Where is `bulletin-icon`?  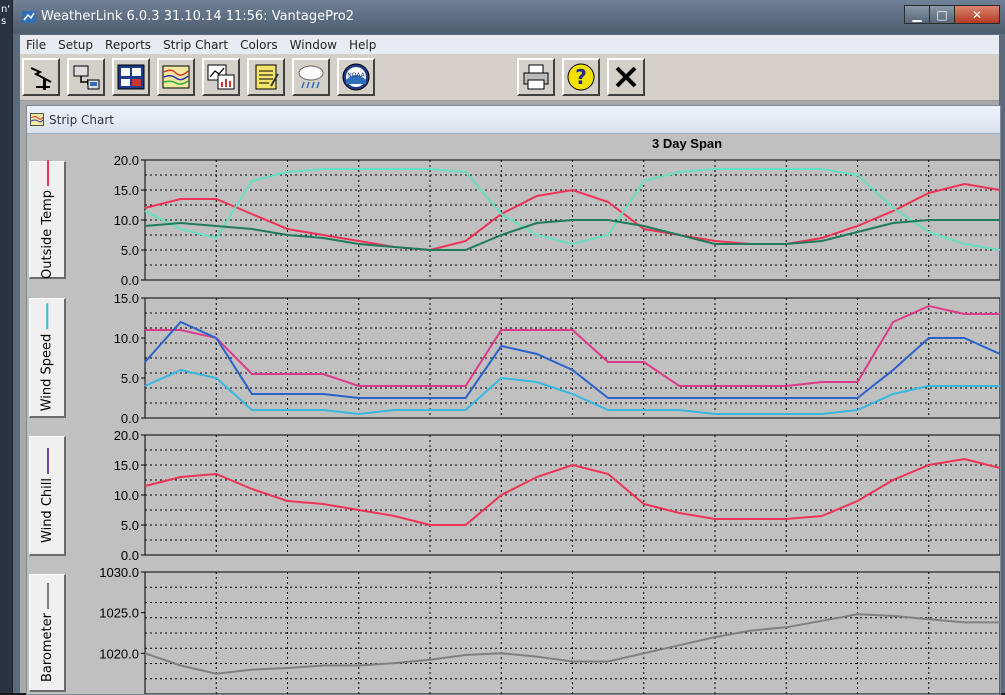 bulletin-icon is located at coordinates (131, 77).